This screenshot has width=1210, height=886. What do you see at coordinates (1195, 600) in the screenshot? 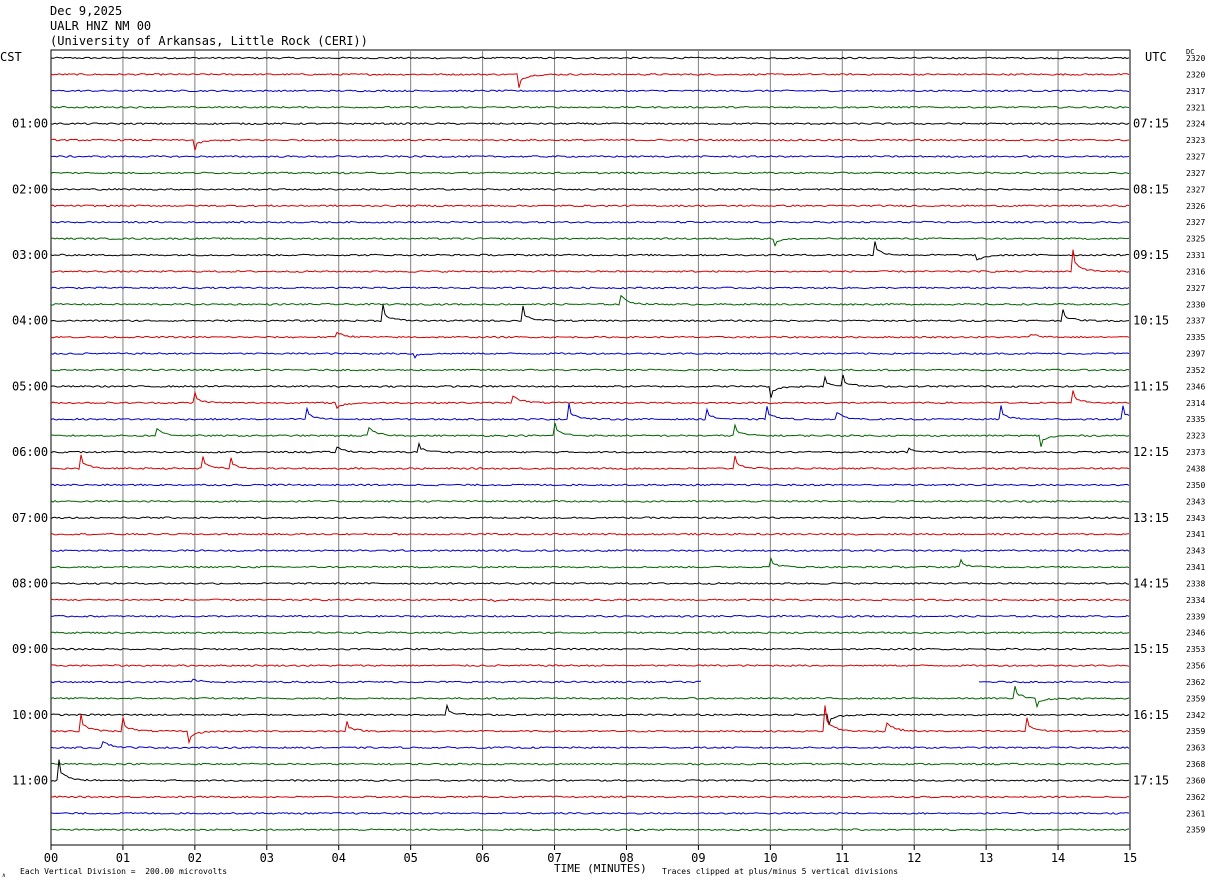
I see `dc-value: 2334` at bounding box center [1195, 600].